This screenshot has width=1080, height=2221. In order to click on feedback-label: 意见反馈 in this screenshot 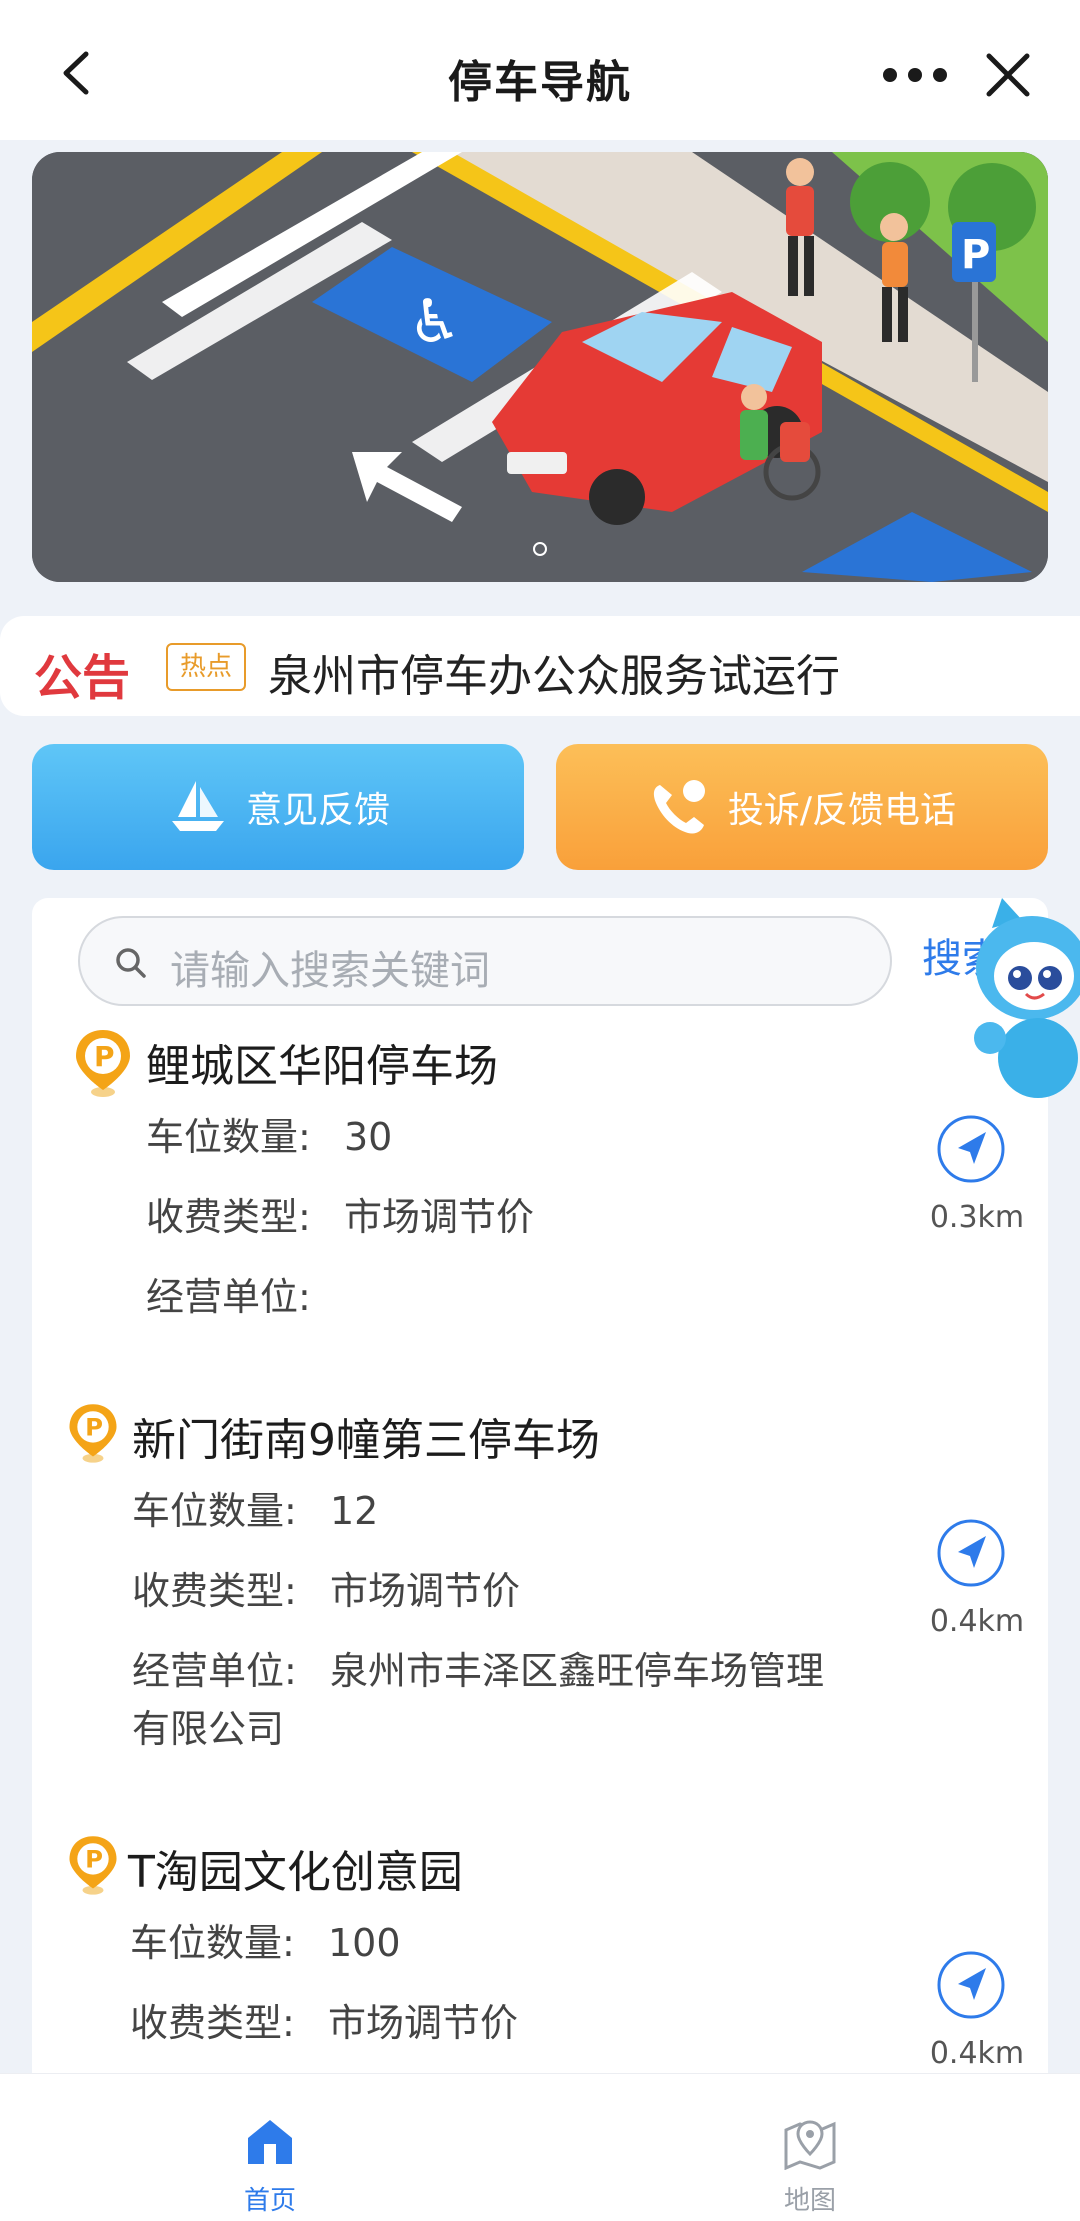, I will do `click(317, 810)`.